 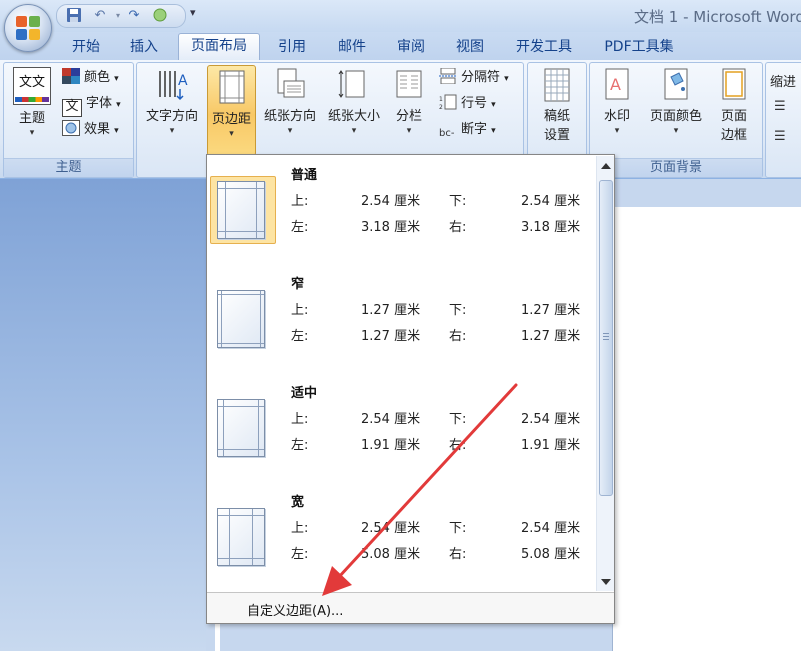 What do you see at coordinates (606, 338) in the screenshot?
I see `scrollbar-thumb` at bounding box center [606, 338].